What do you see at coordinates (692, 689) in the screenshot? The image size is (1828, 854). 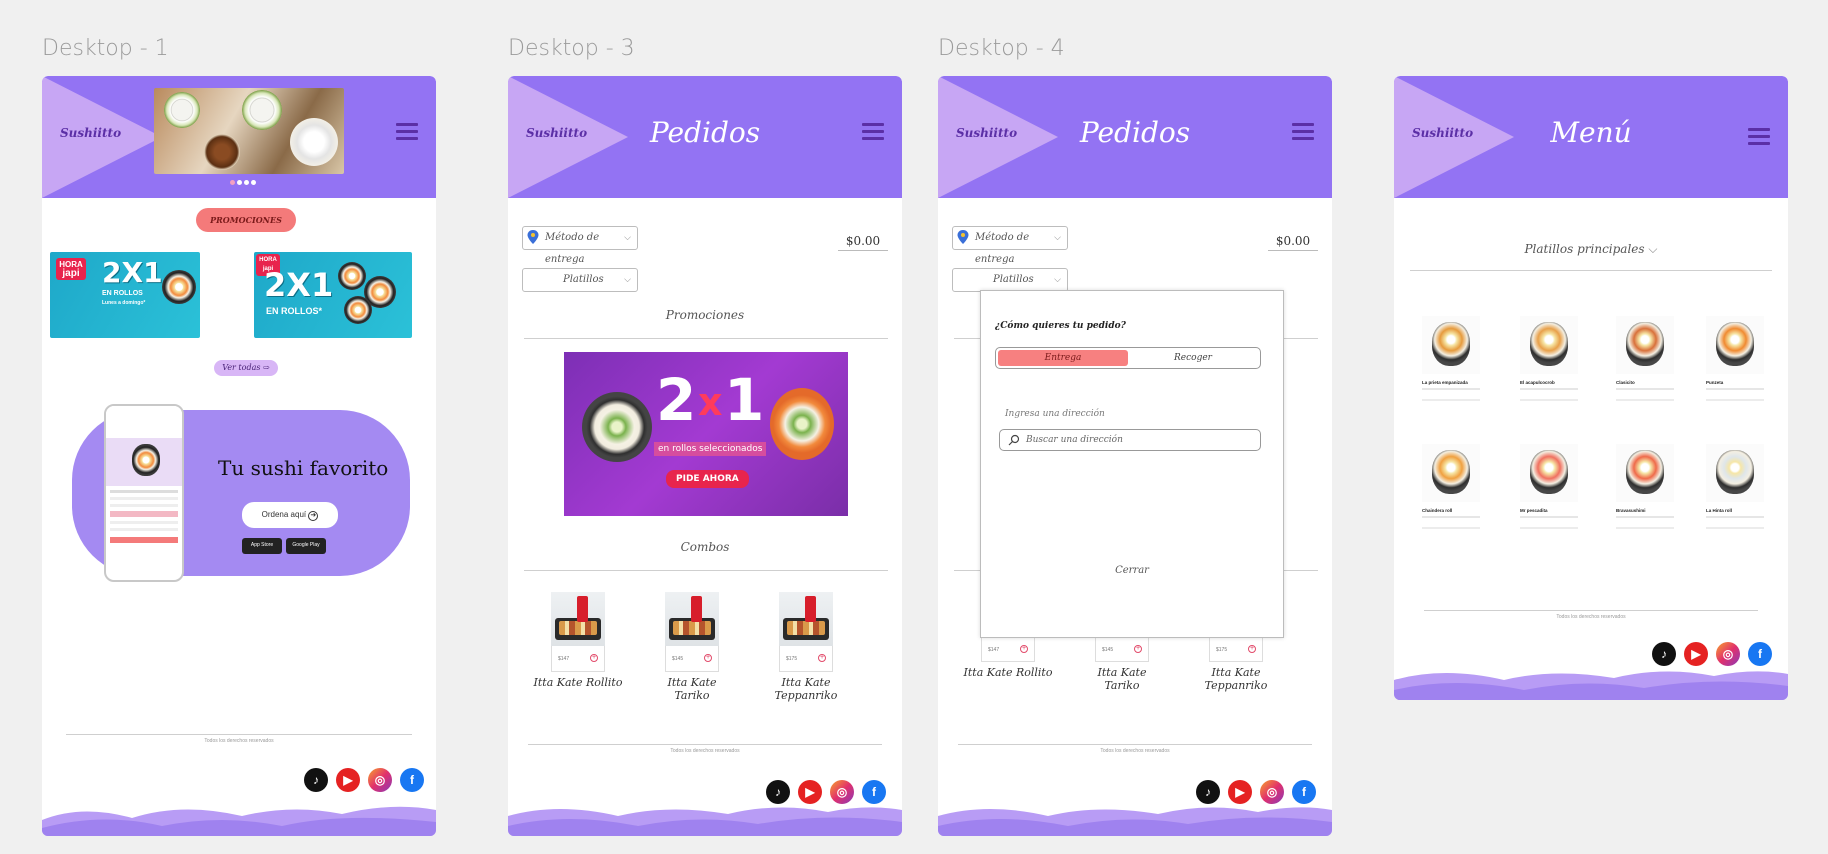 I see `combo-name: Itta Kate Tariko` at bounding box center [692, 689].